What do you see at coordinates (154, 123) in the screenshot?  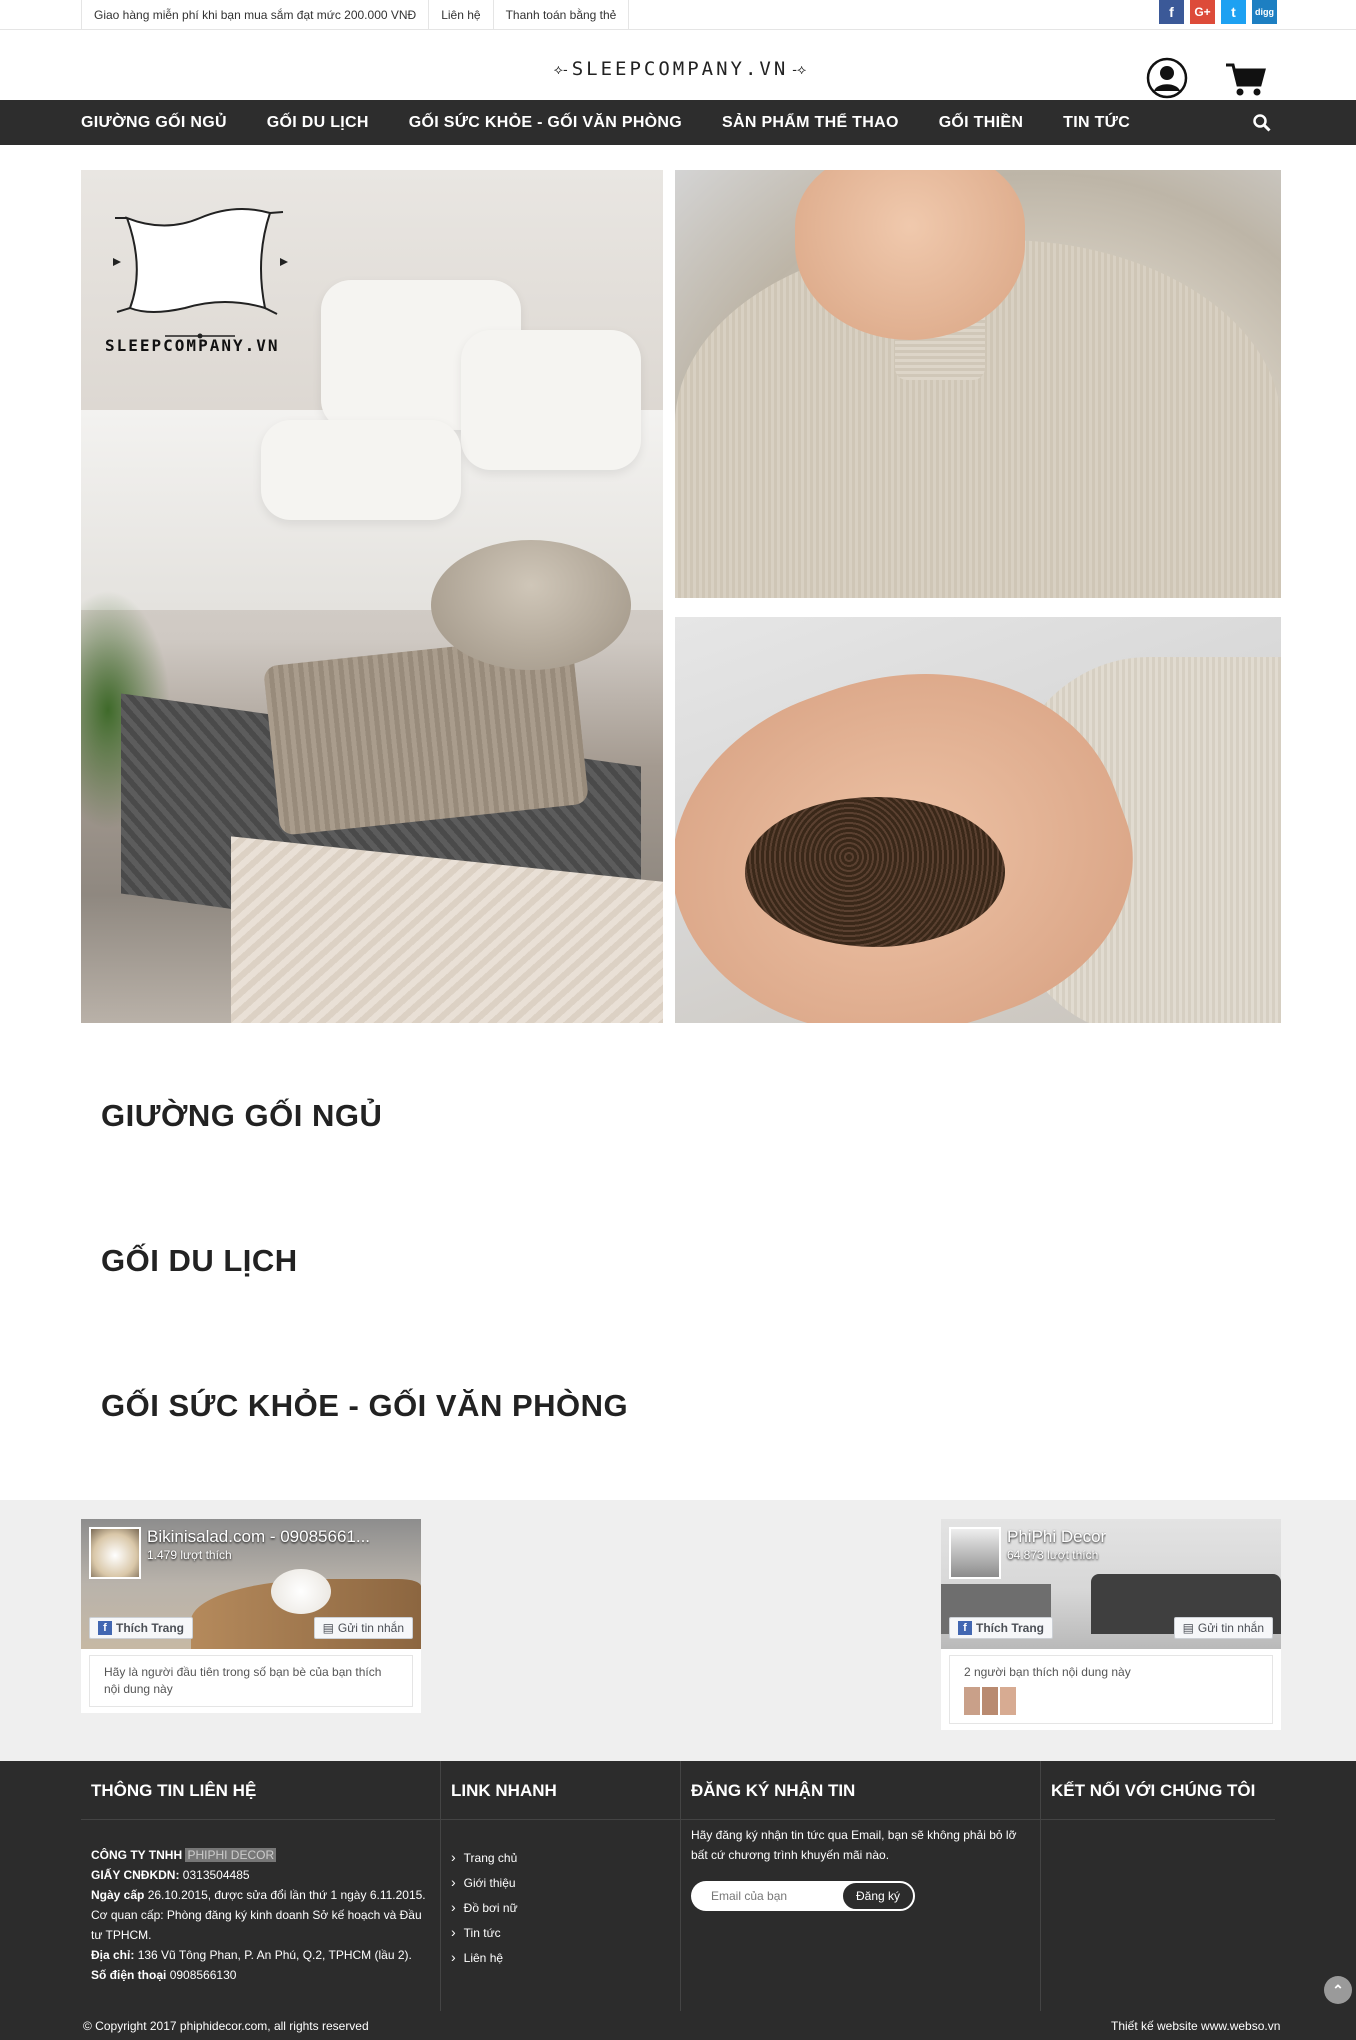 I see `nav-item-giuong-goi-ngu: GIƯỜNG GỐI NGỦ` at bounding box center [154, 123].